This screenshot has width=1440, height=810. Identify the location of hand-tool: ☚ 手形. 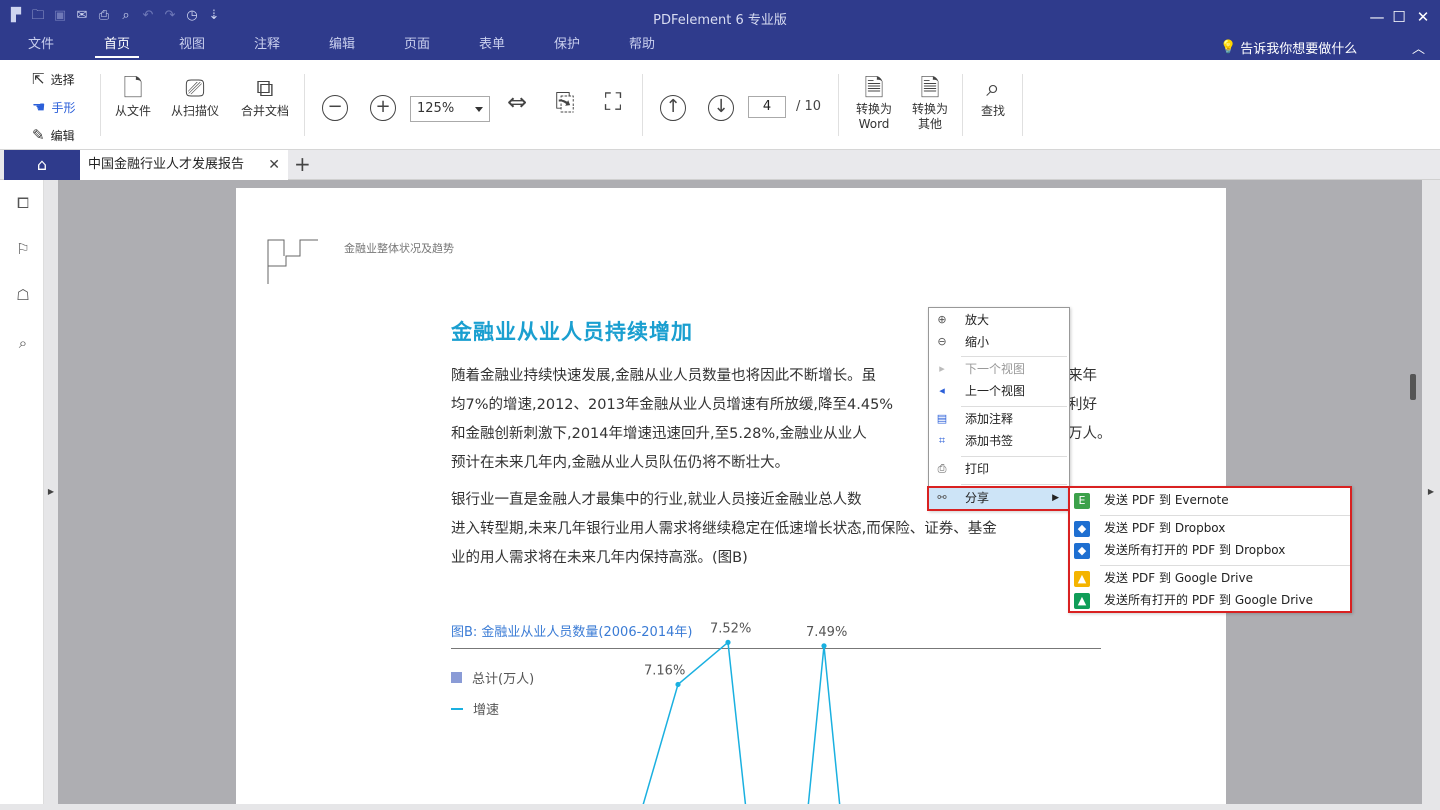
(53, 107).